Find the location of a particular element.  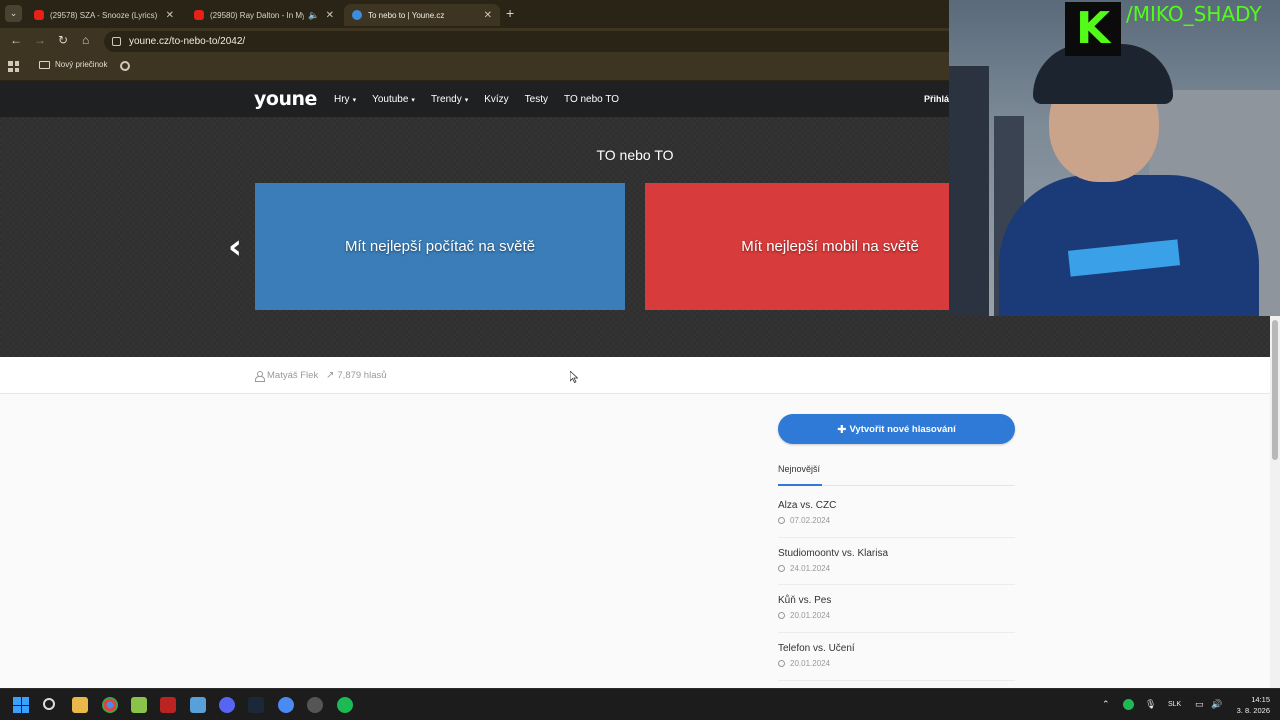

bookmark-folder: Nový priečinok is located at coordinates (73, 64).